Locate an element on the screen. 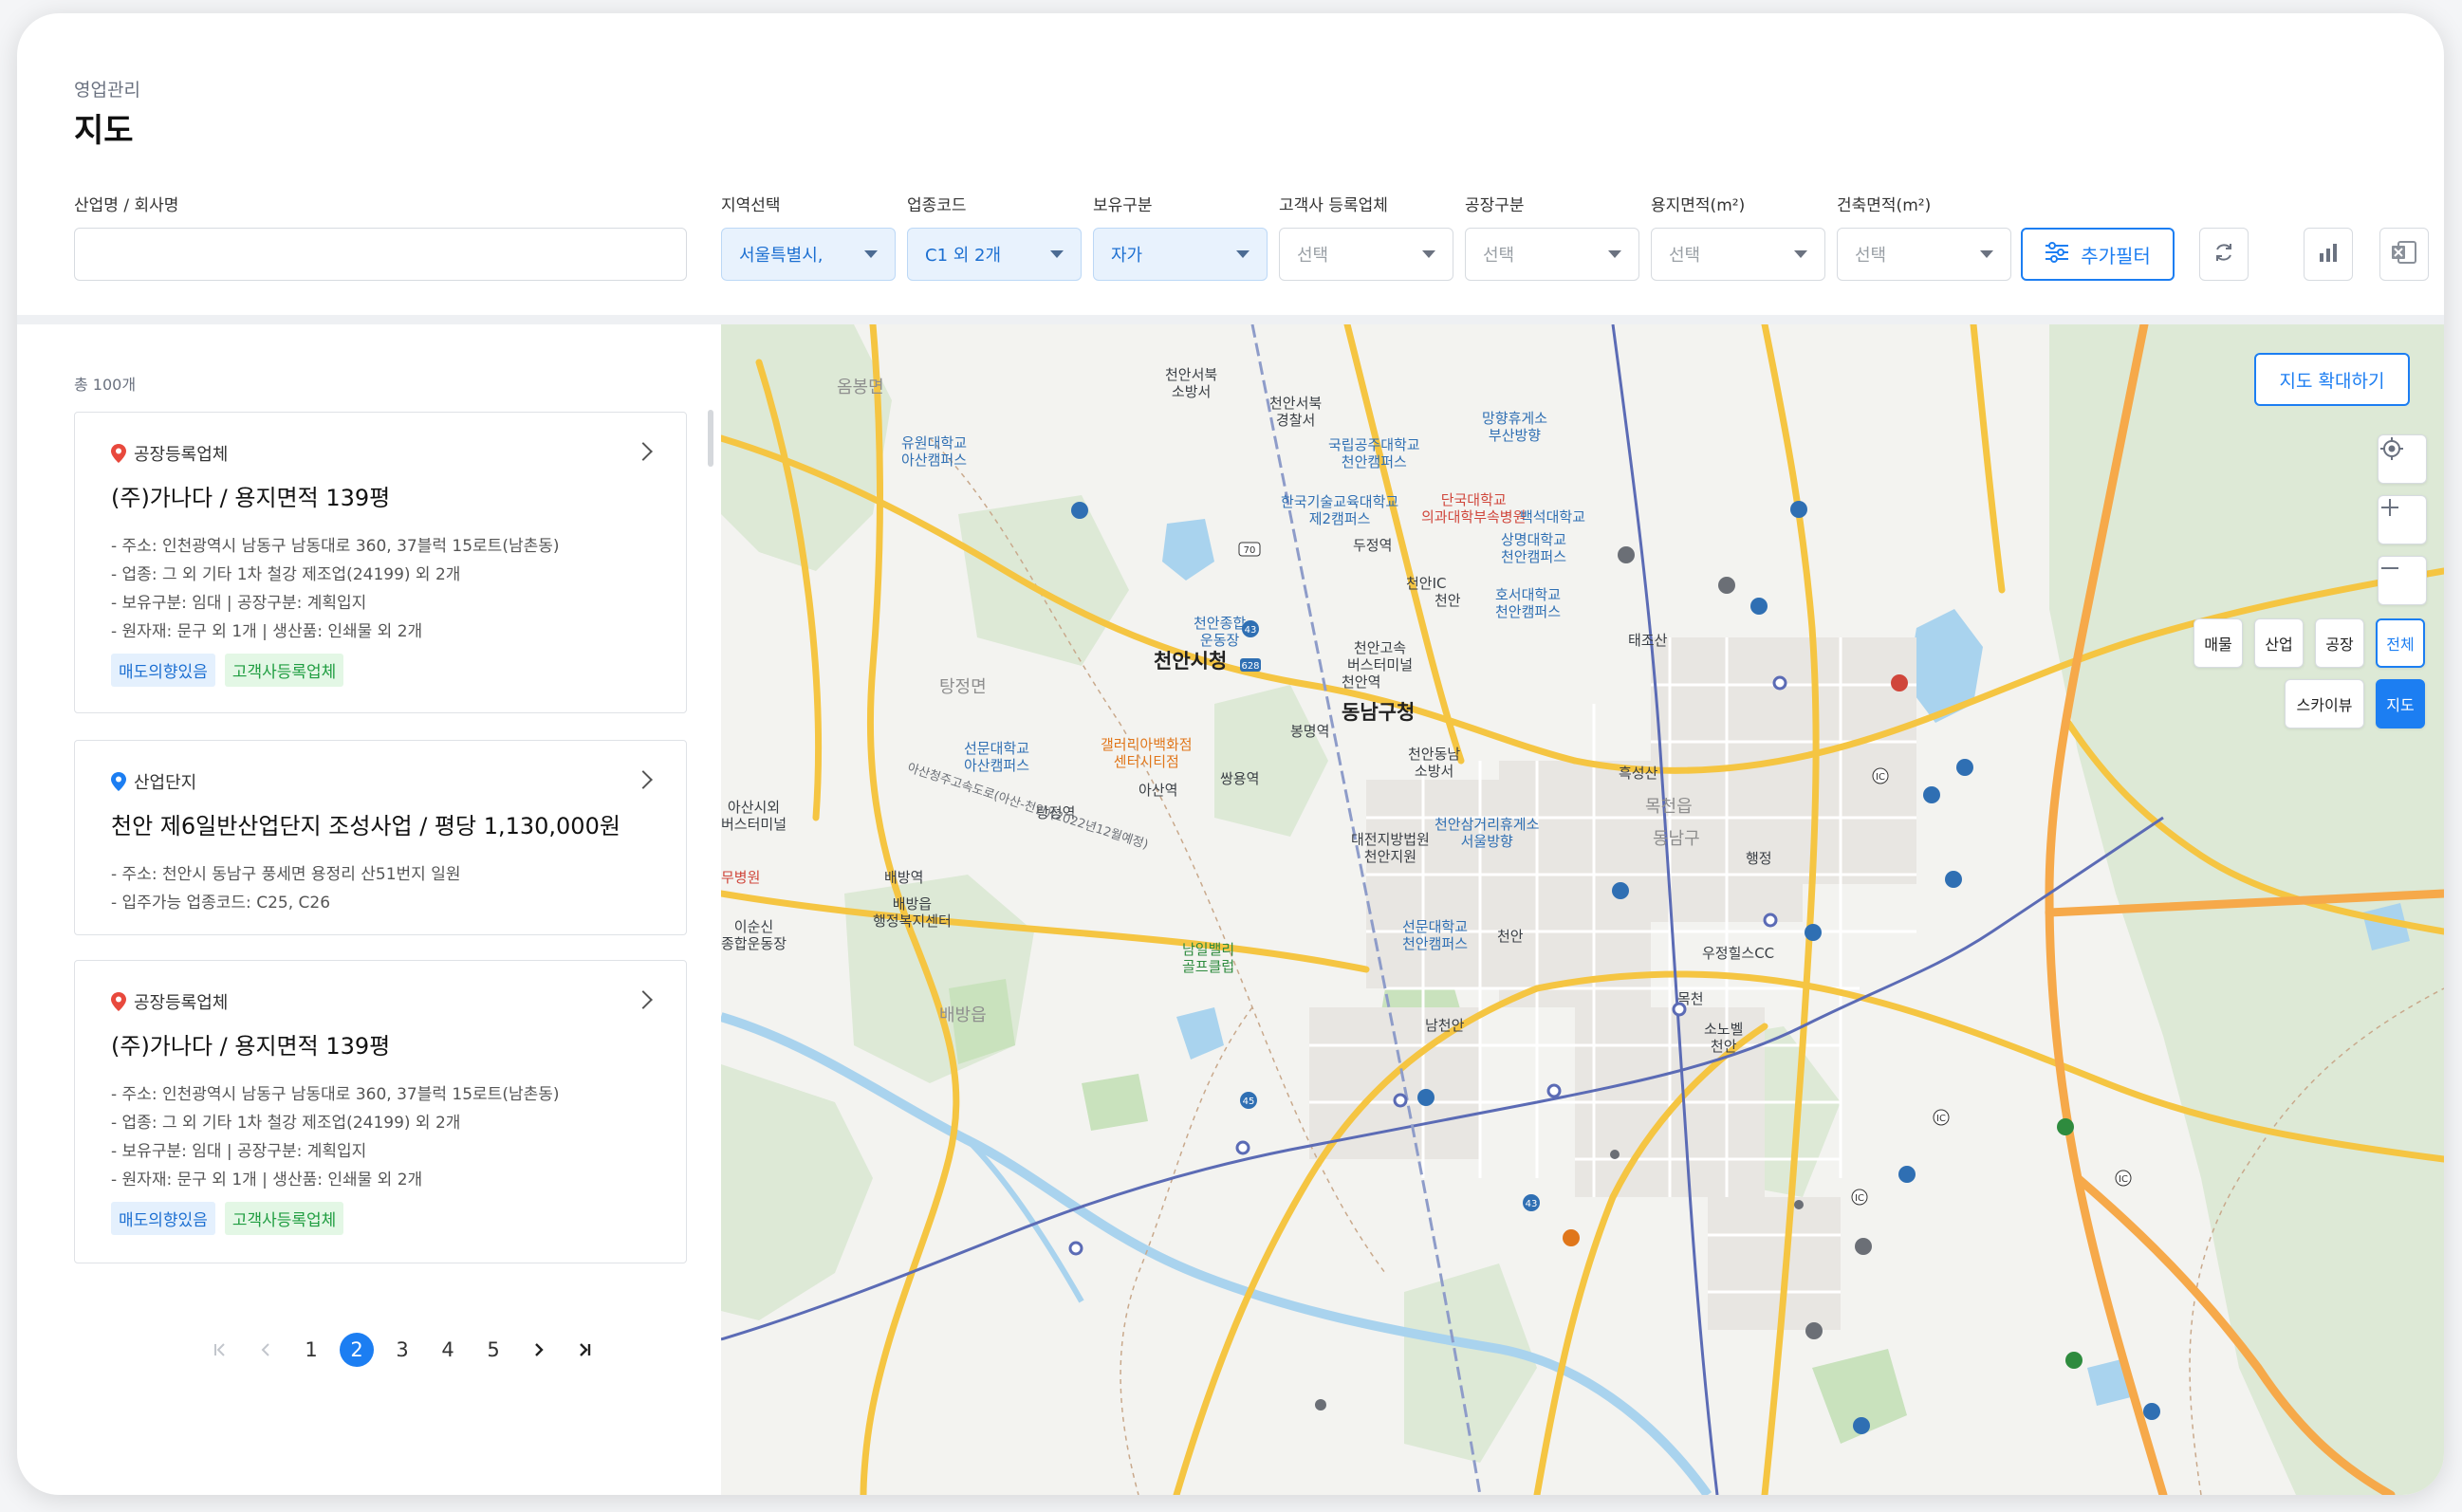 The image size is (2462, 1512). land-area-select-value: 선택 is located at coordinates (1685, 256).